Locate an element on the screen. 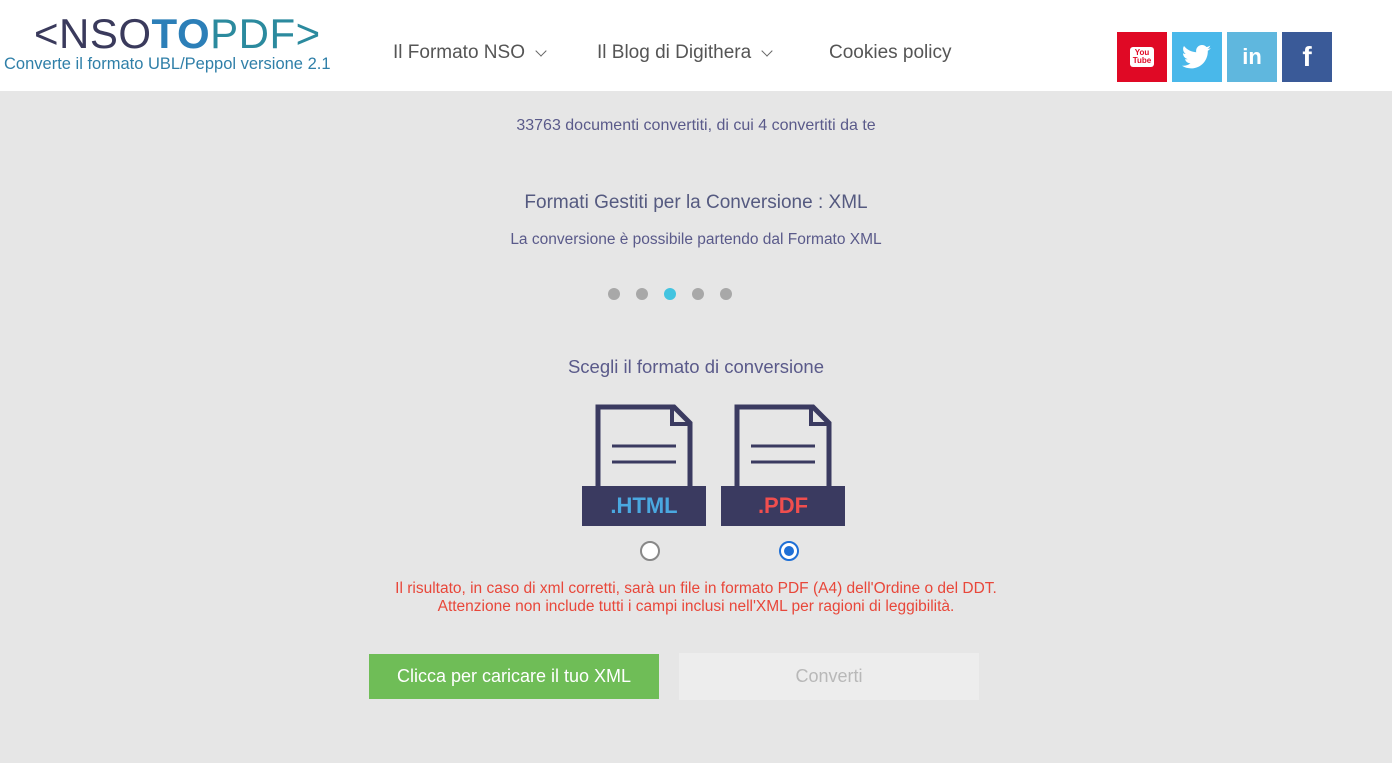 The height and width of the screenshot is (763, 1392). nav-item-label: Il Blog di Digithera is located at coordinates (674, 52).